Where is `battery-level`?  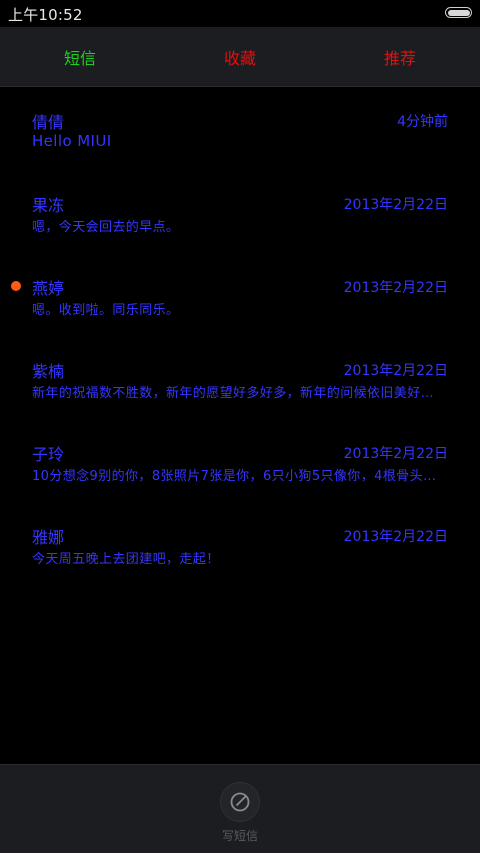 battery-level is located at coordinates (458, 12).